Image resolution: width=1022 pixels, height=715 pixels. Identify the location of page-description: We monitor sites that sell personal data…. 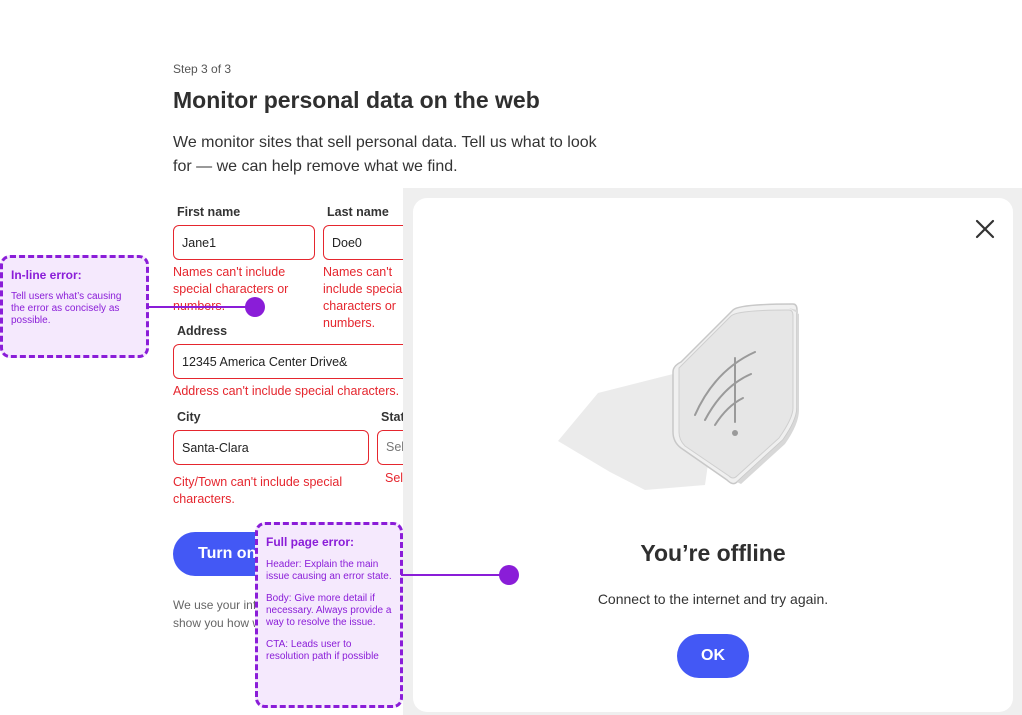
(385, 154).